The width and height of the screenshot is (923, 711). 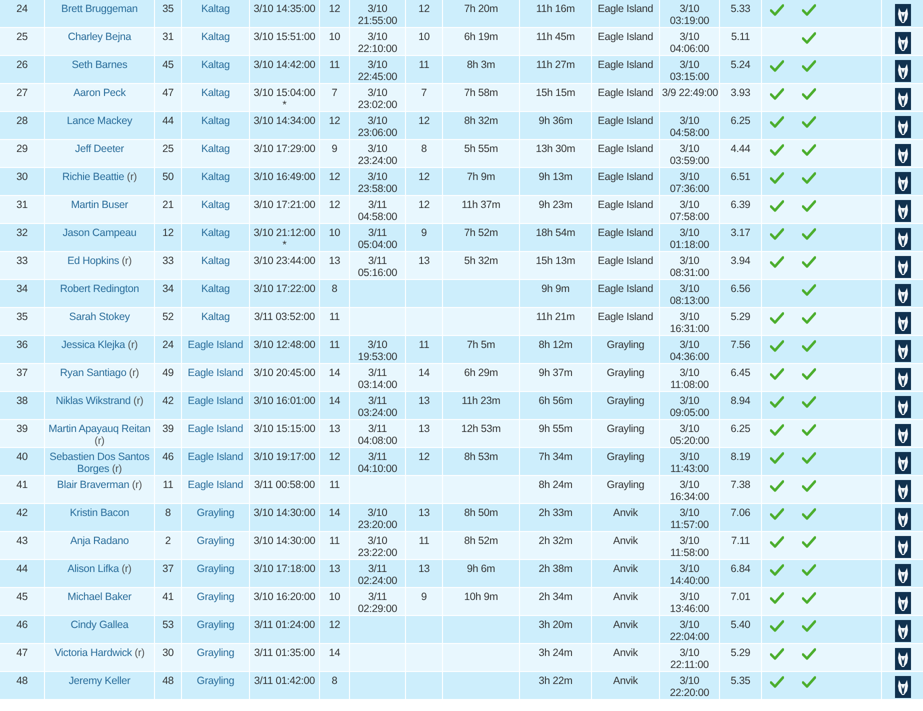 I want to click on bib-cell: 42, so click(x=168, y=405).